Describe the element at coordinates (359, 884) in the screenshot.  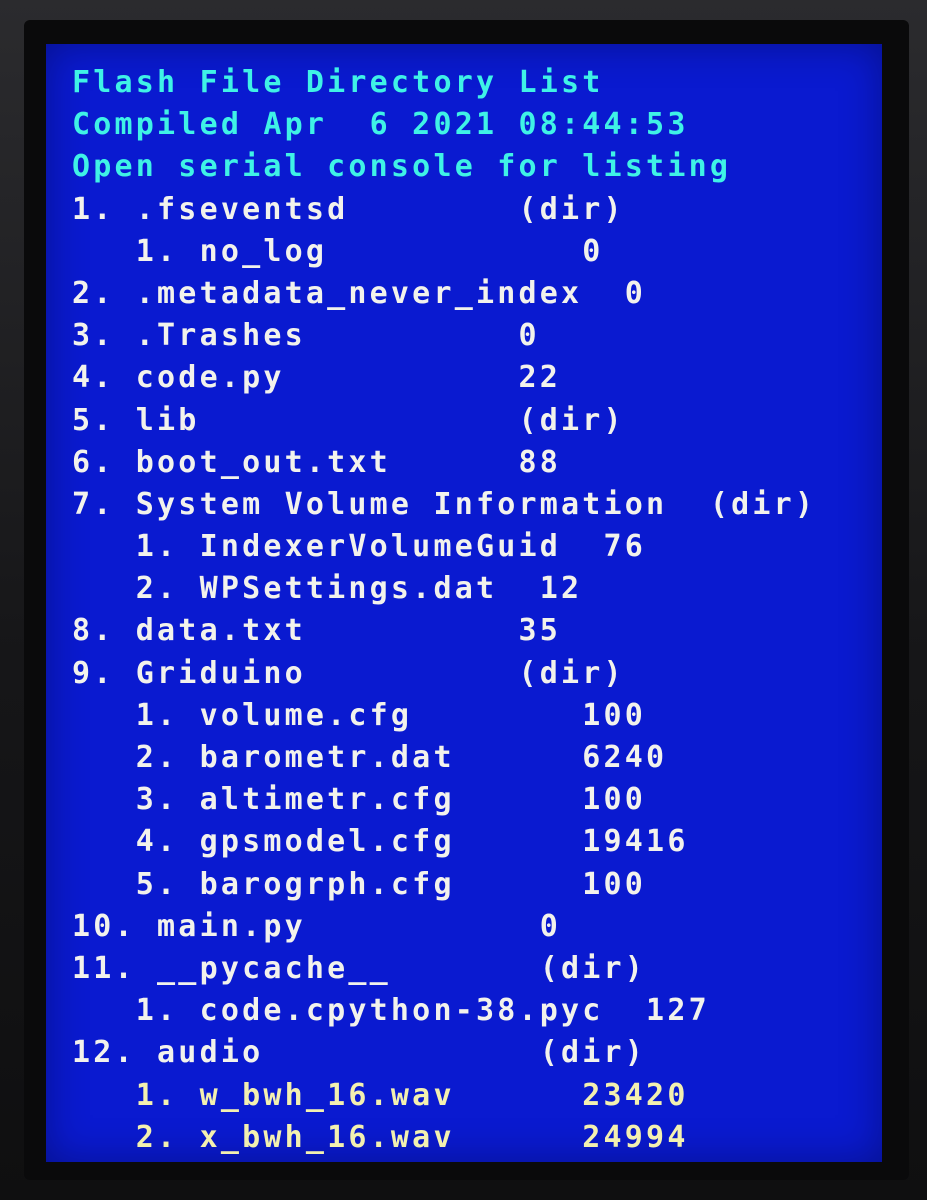
I see `list-item-barogrph-cfg: 5. barogrph.cfg 100` at that location.